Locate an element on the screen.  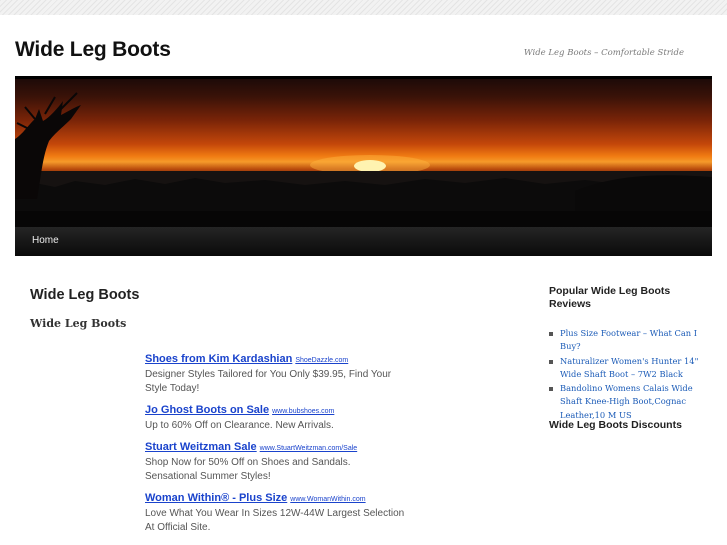
ad-url-link: ShoeDazzle.com is located at coordinates (321, 360).